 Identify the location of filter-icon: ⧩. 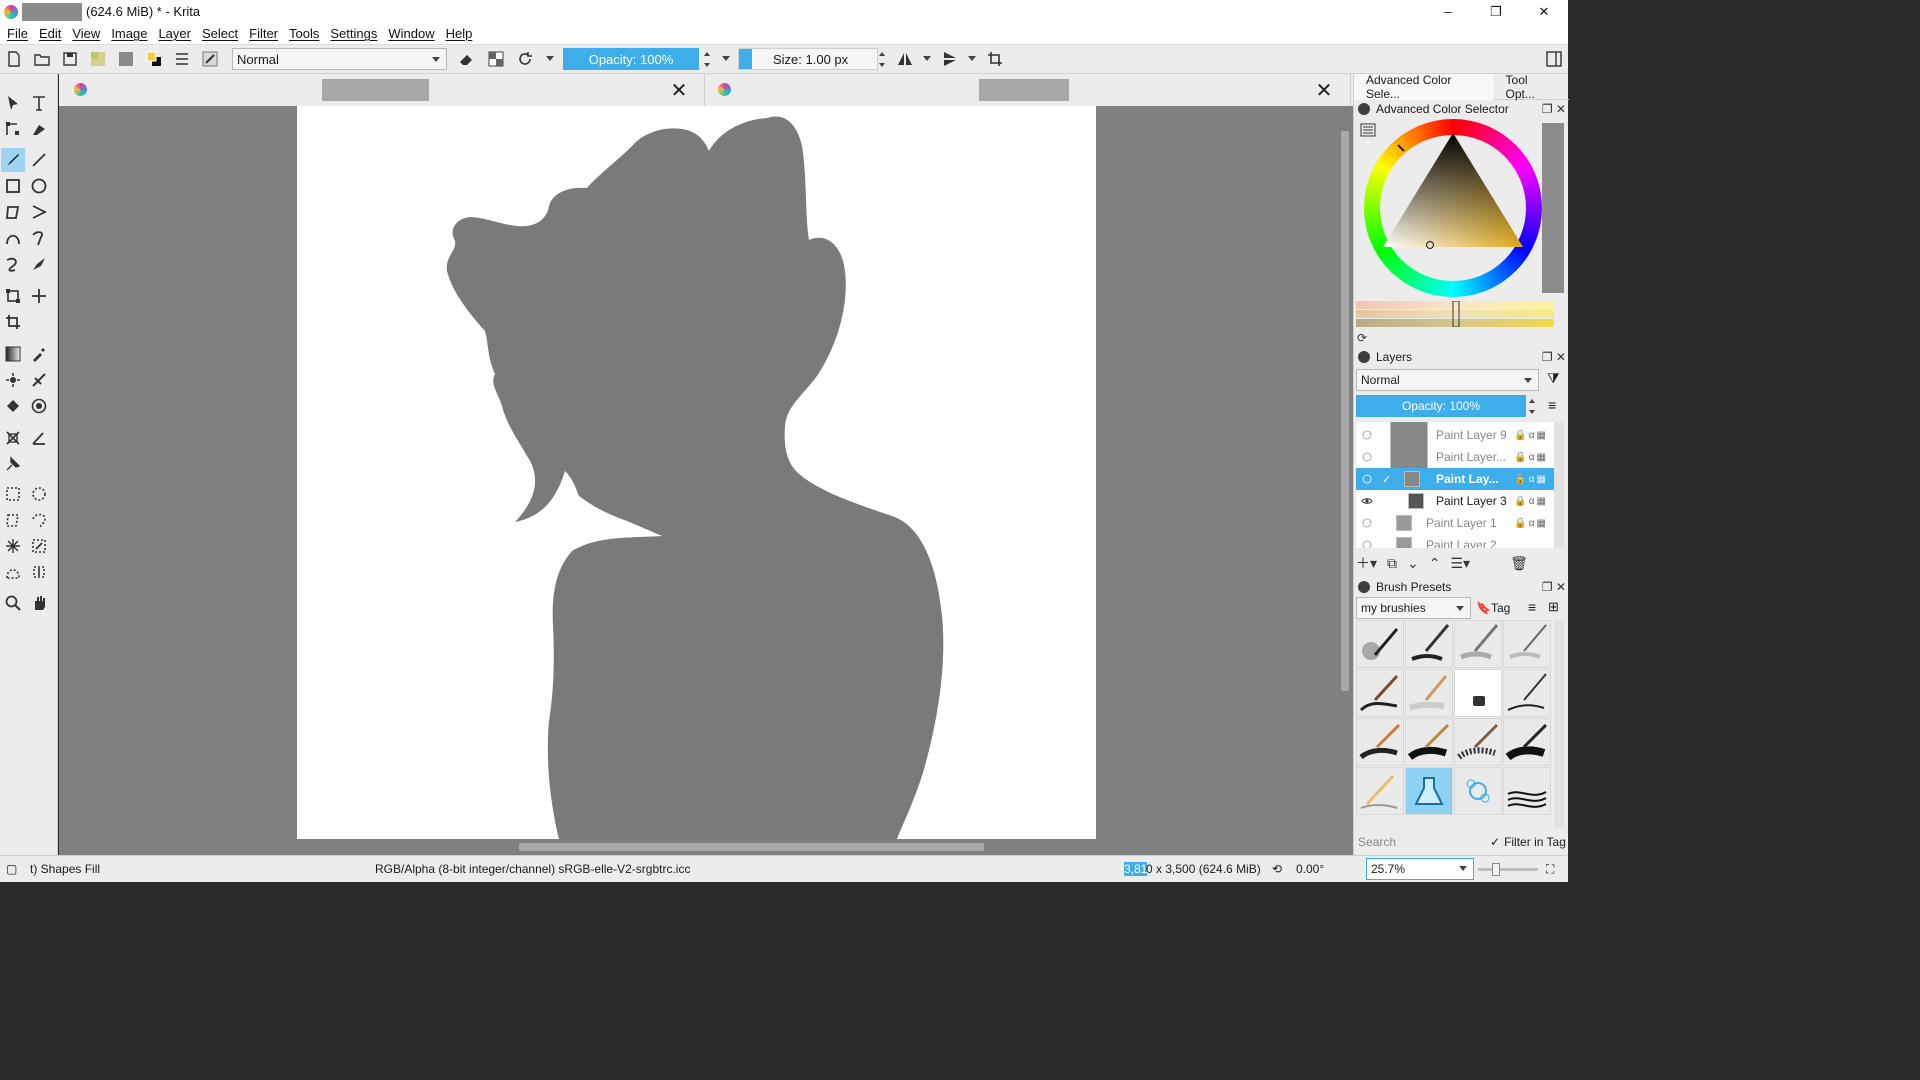
(1553, 378).